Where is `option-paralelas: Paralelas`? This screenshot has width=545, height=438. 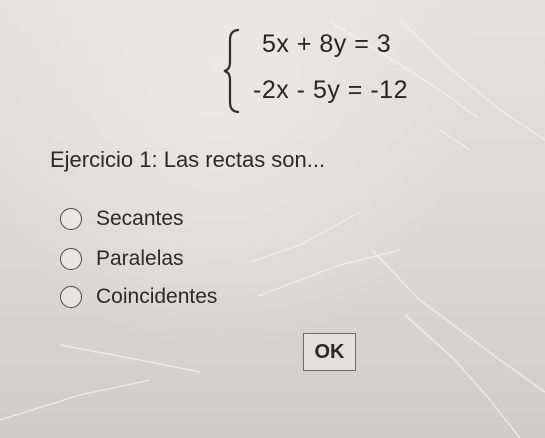
option-paralelas: Paralelas is located at coordinates (122, 259).